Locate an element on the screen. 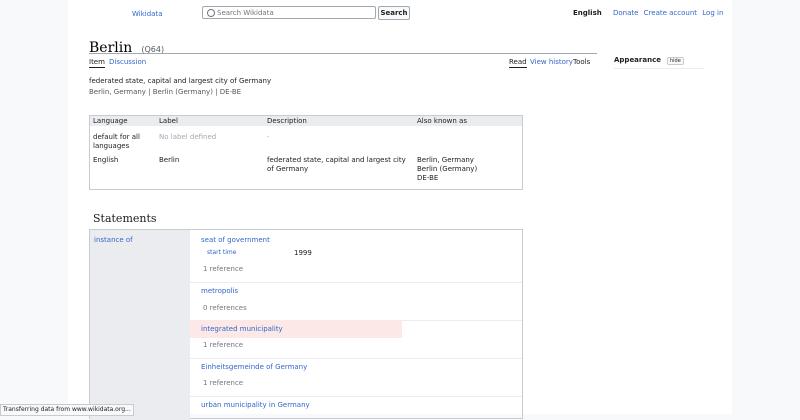  appearance-hide-button: hide is located at coordinates (675, 61).